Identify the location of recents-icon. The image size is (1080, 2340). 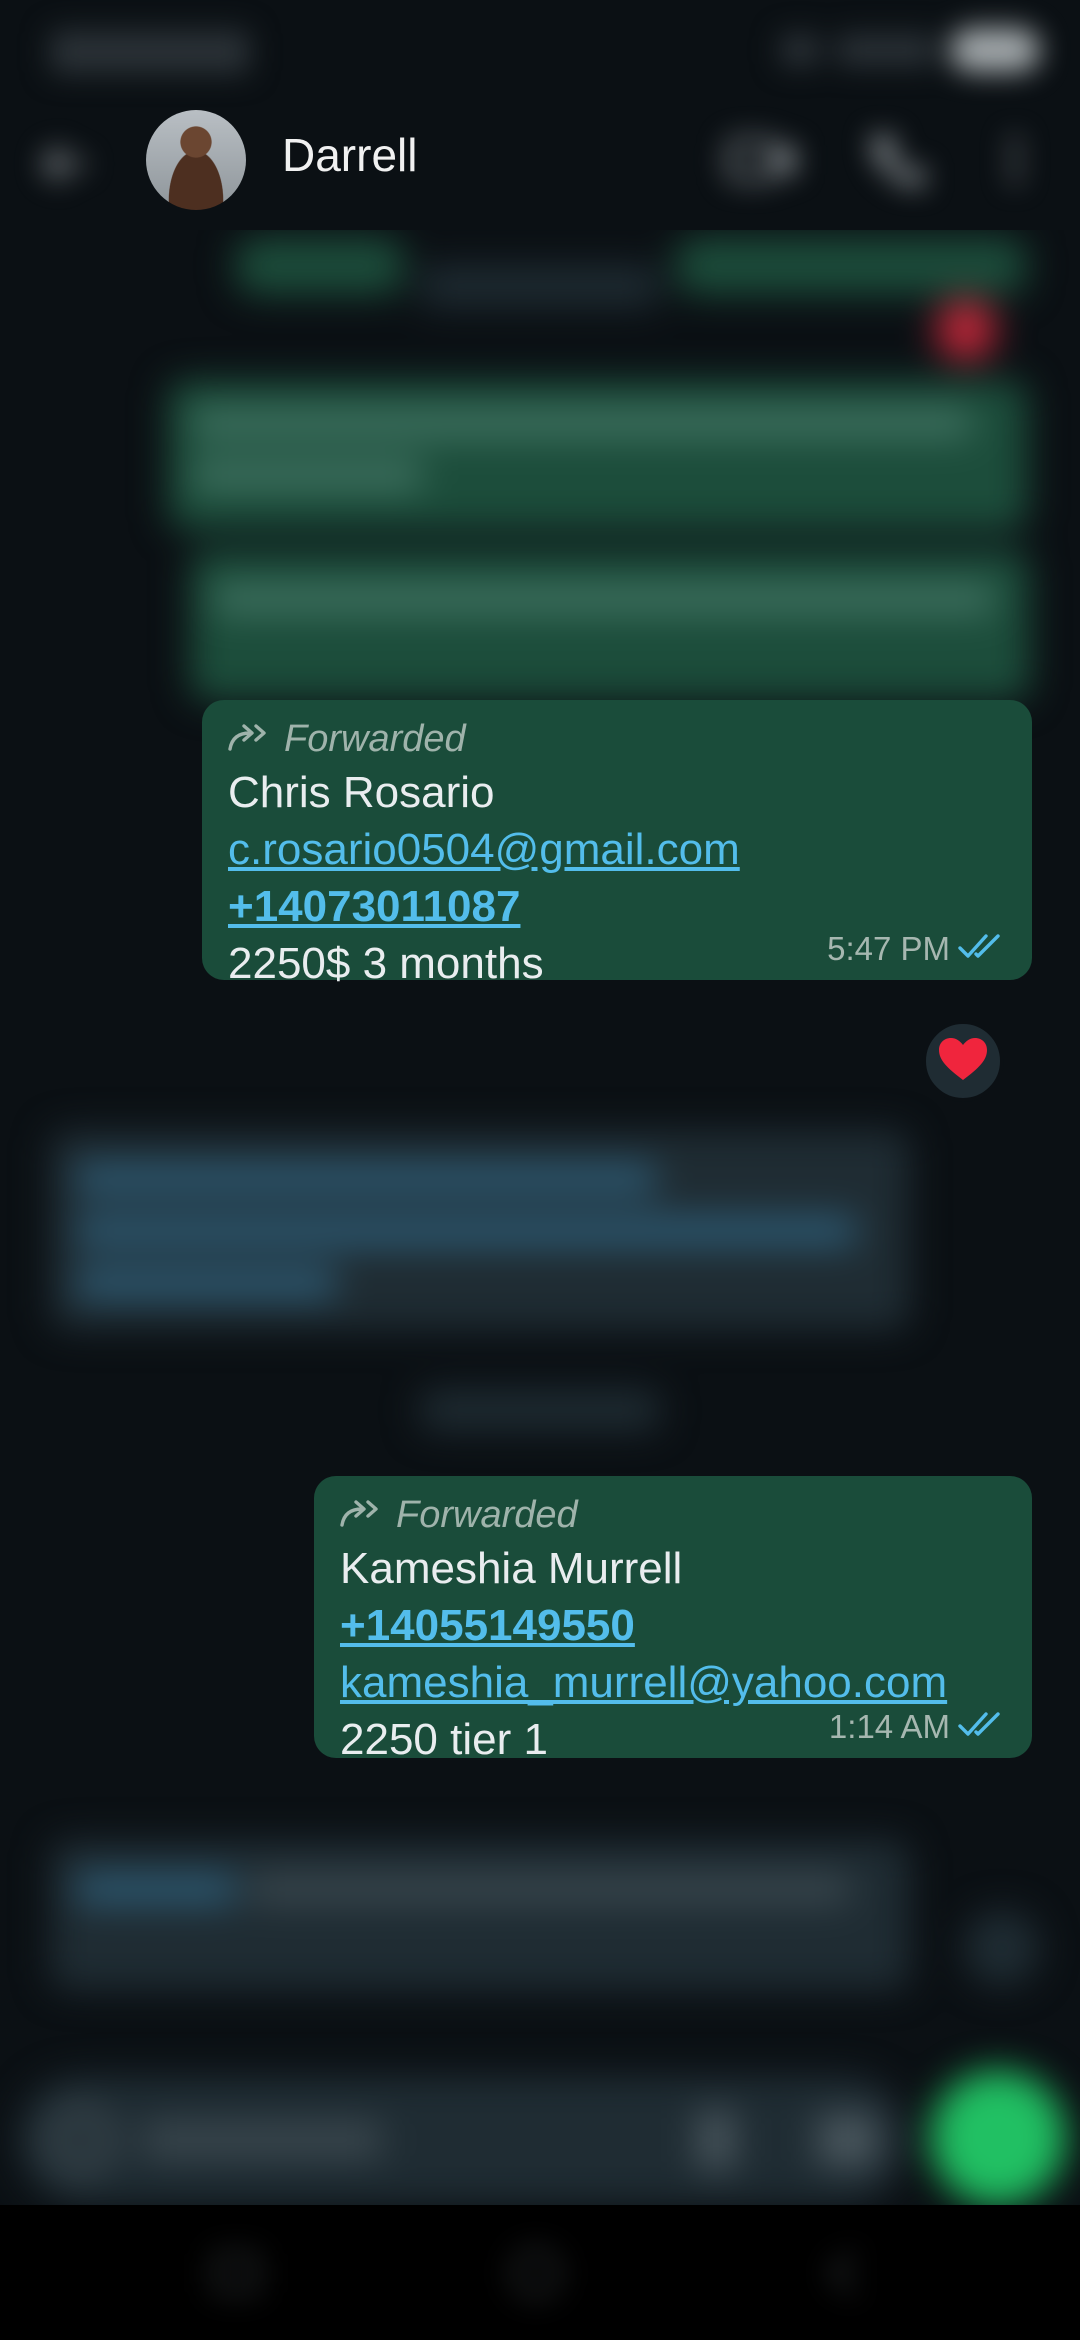
(236, 2273).